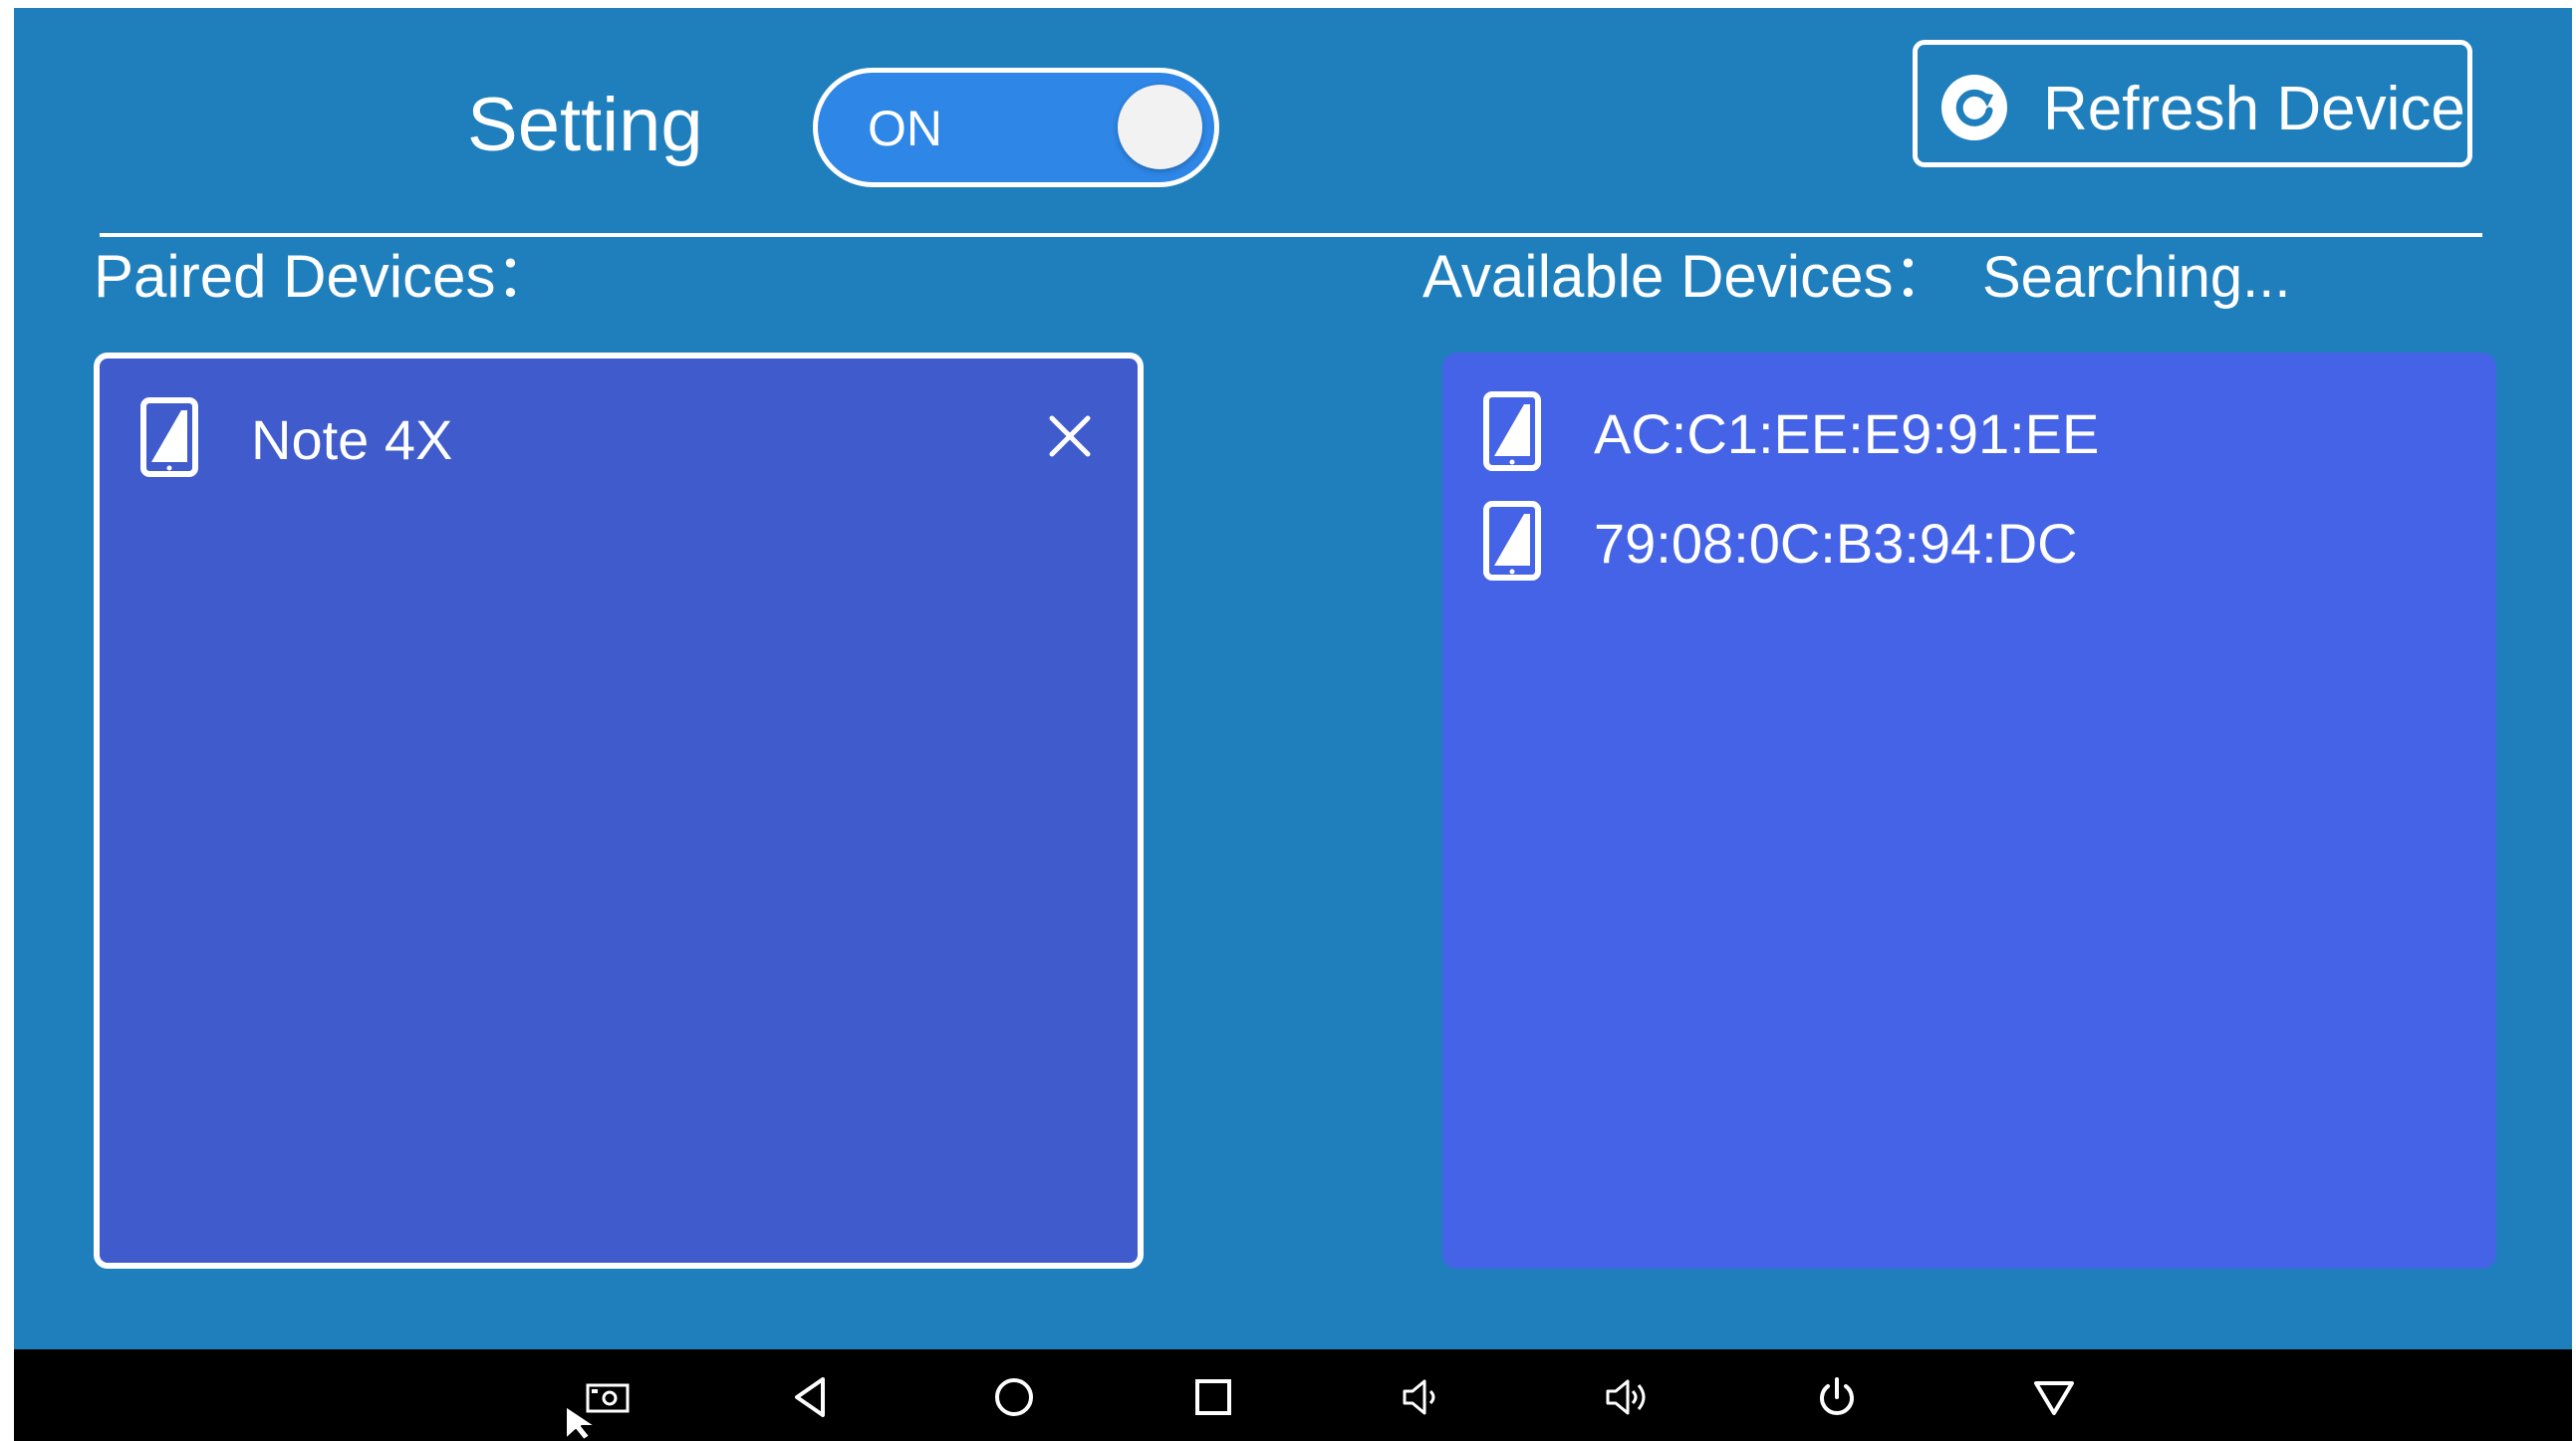  What do you see at coordinates (905, 128) in the screenshot?
I see `toggle-label: ON` at bounding box center [905, 128].